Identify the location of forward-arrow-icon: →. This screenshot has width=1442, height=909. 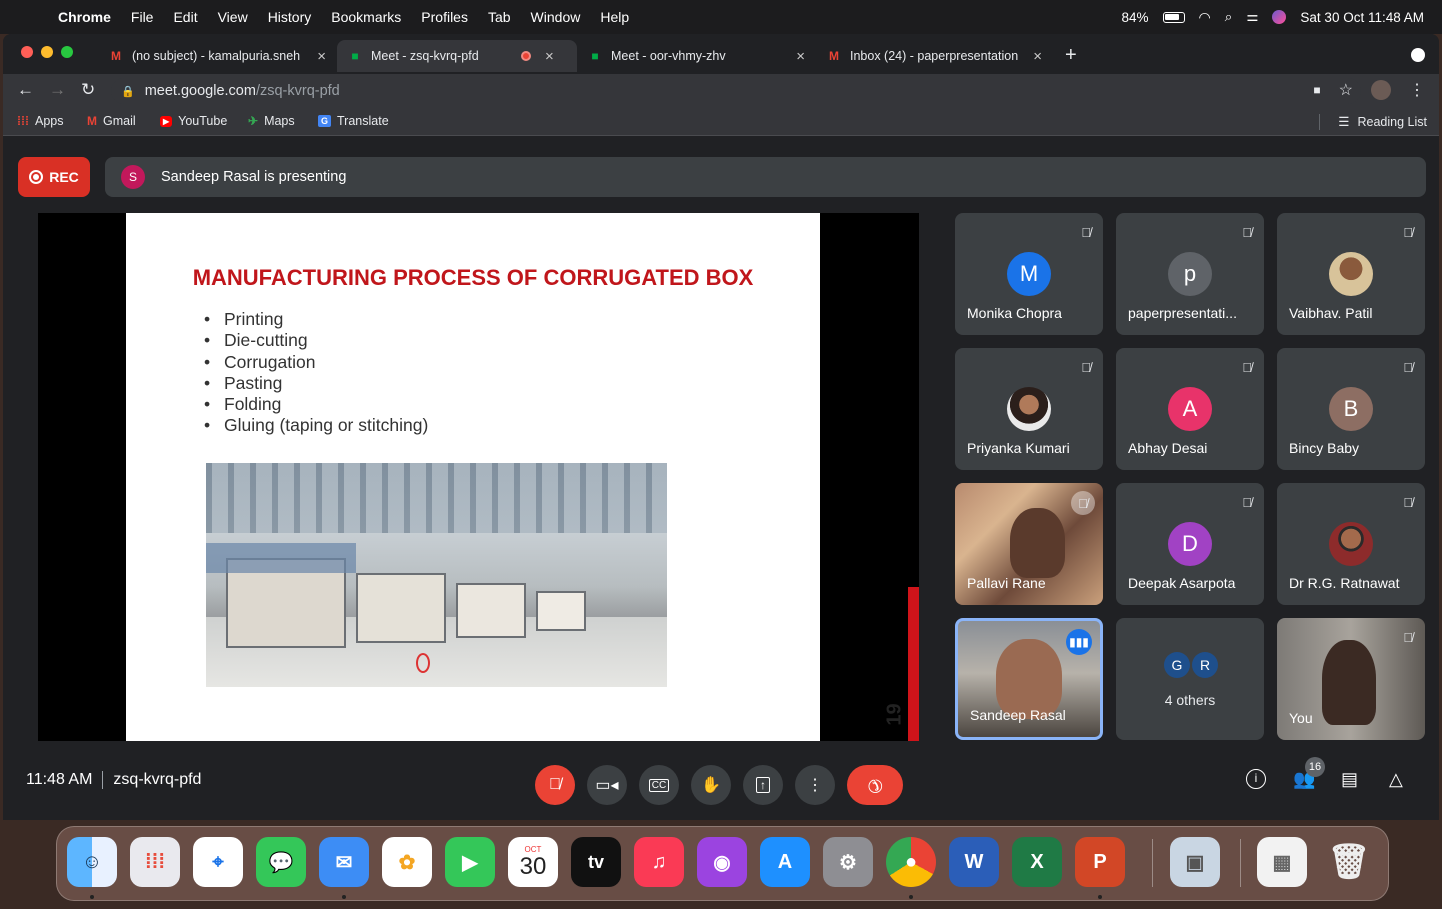
(57, 90).